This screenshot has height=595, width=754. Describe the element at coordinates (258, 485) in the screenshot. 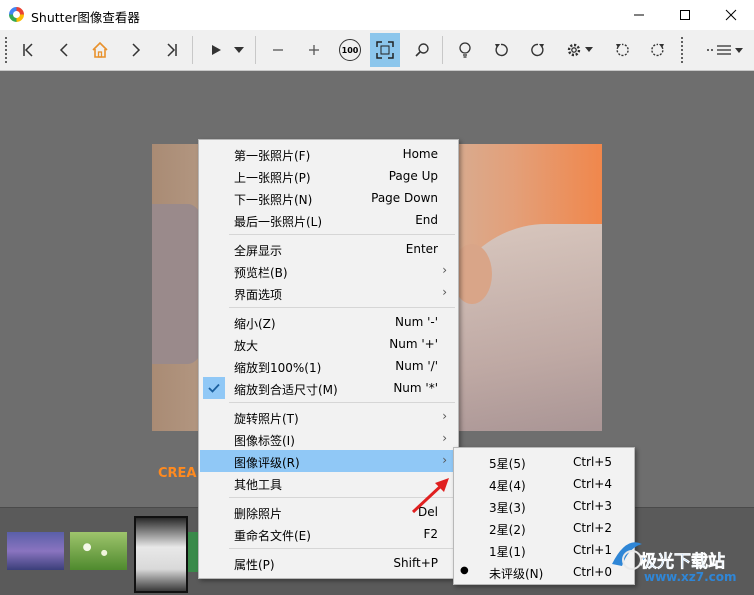

I see `menu-item-label: 其他工具` at that location.